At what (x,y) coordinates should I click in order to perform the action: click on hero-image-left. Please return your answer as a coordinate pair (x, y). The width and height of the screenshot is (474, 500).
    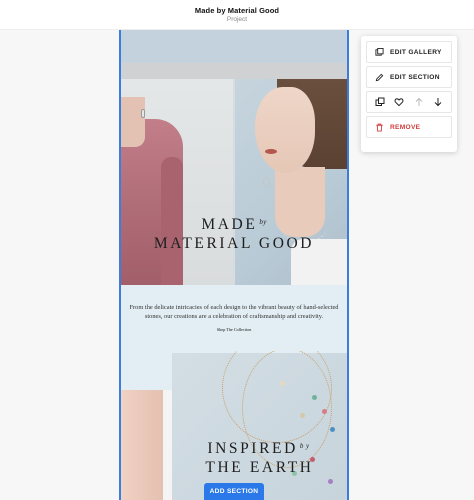
    Looking at the image, I should click on (177, 182).